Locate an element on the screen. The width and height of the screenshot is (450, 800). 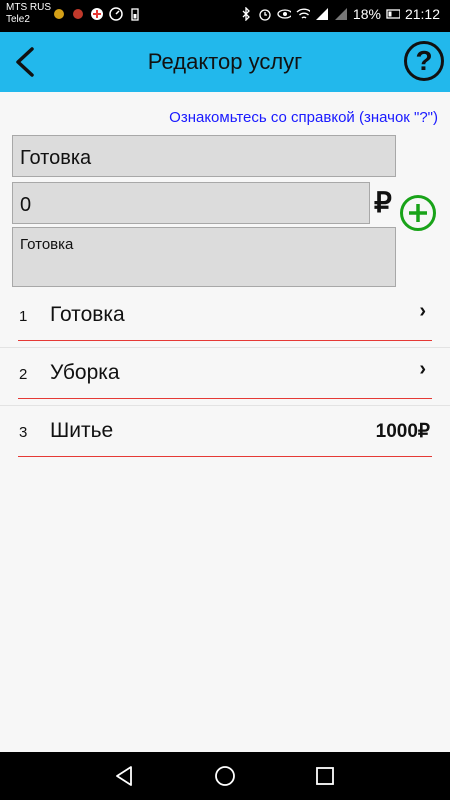
wifi-icon is located at coordinates (303, 14).